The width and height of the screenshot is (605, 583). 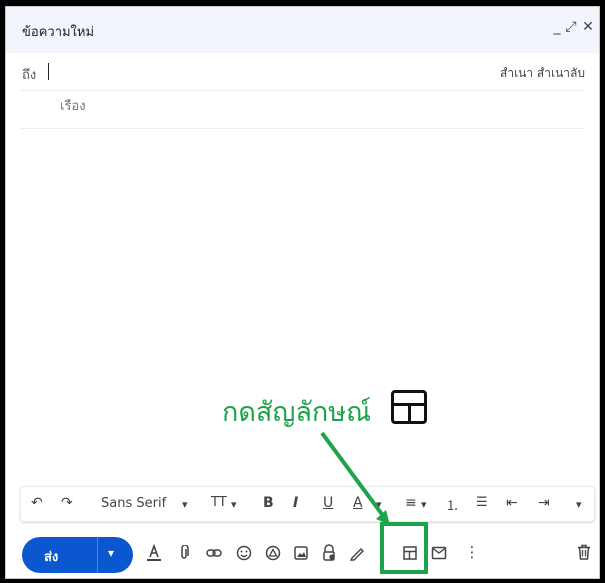 I want to click on highlight-box, so click(x=404, y=548).